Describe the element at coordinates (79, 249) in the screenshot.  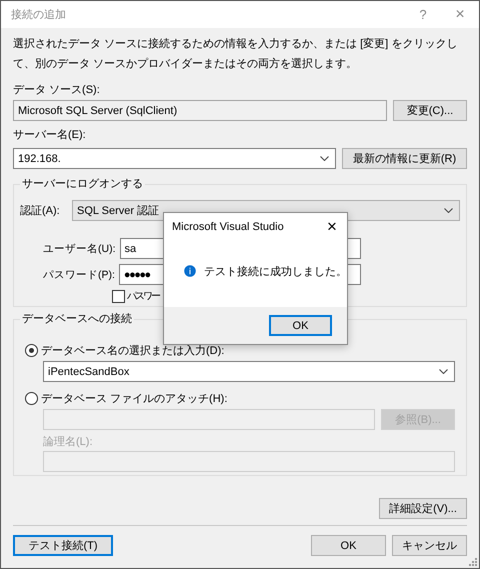
I see `field-label: ユーザー名(U):` at that location.